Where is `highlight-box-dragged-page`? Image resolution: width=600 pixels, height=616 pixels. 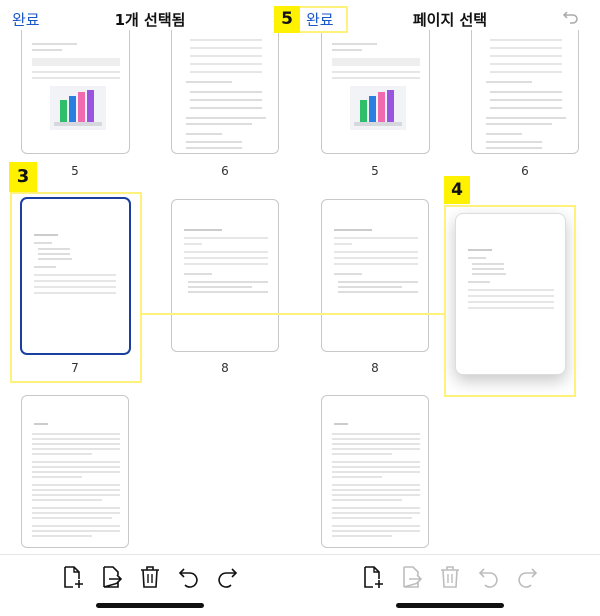
highlight-box-dragged-page is located at coordinates (510, 301).